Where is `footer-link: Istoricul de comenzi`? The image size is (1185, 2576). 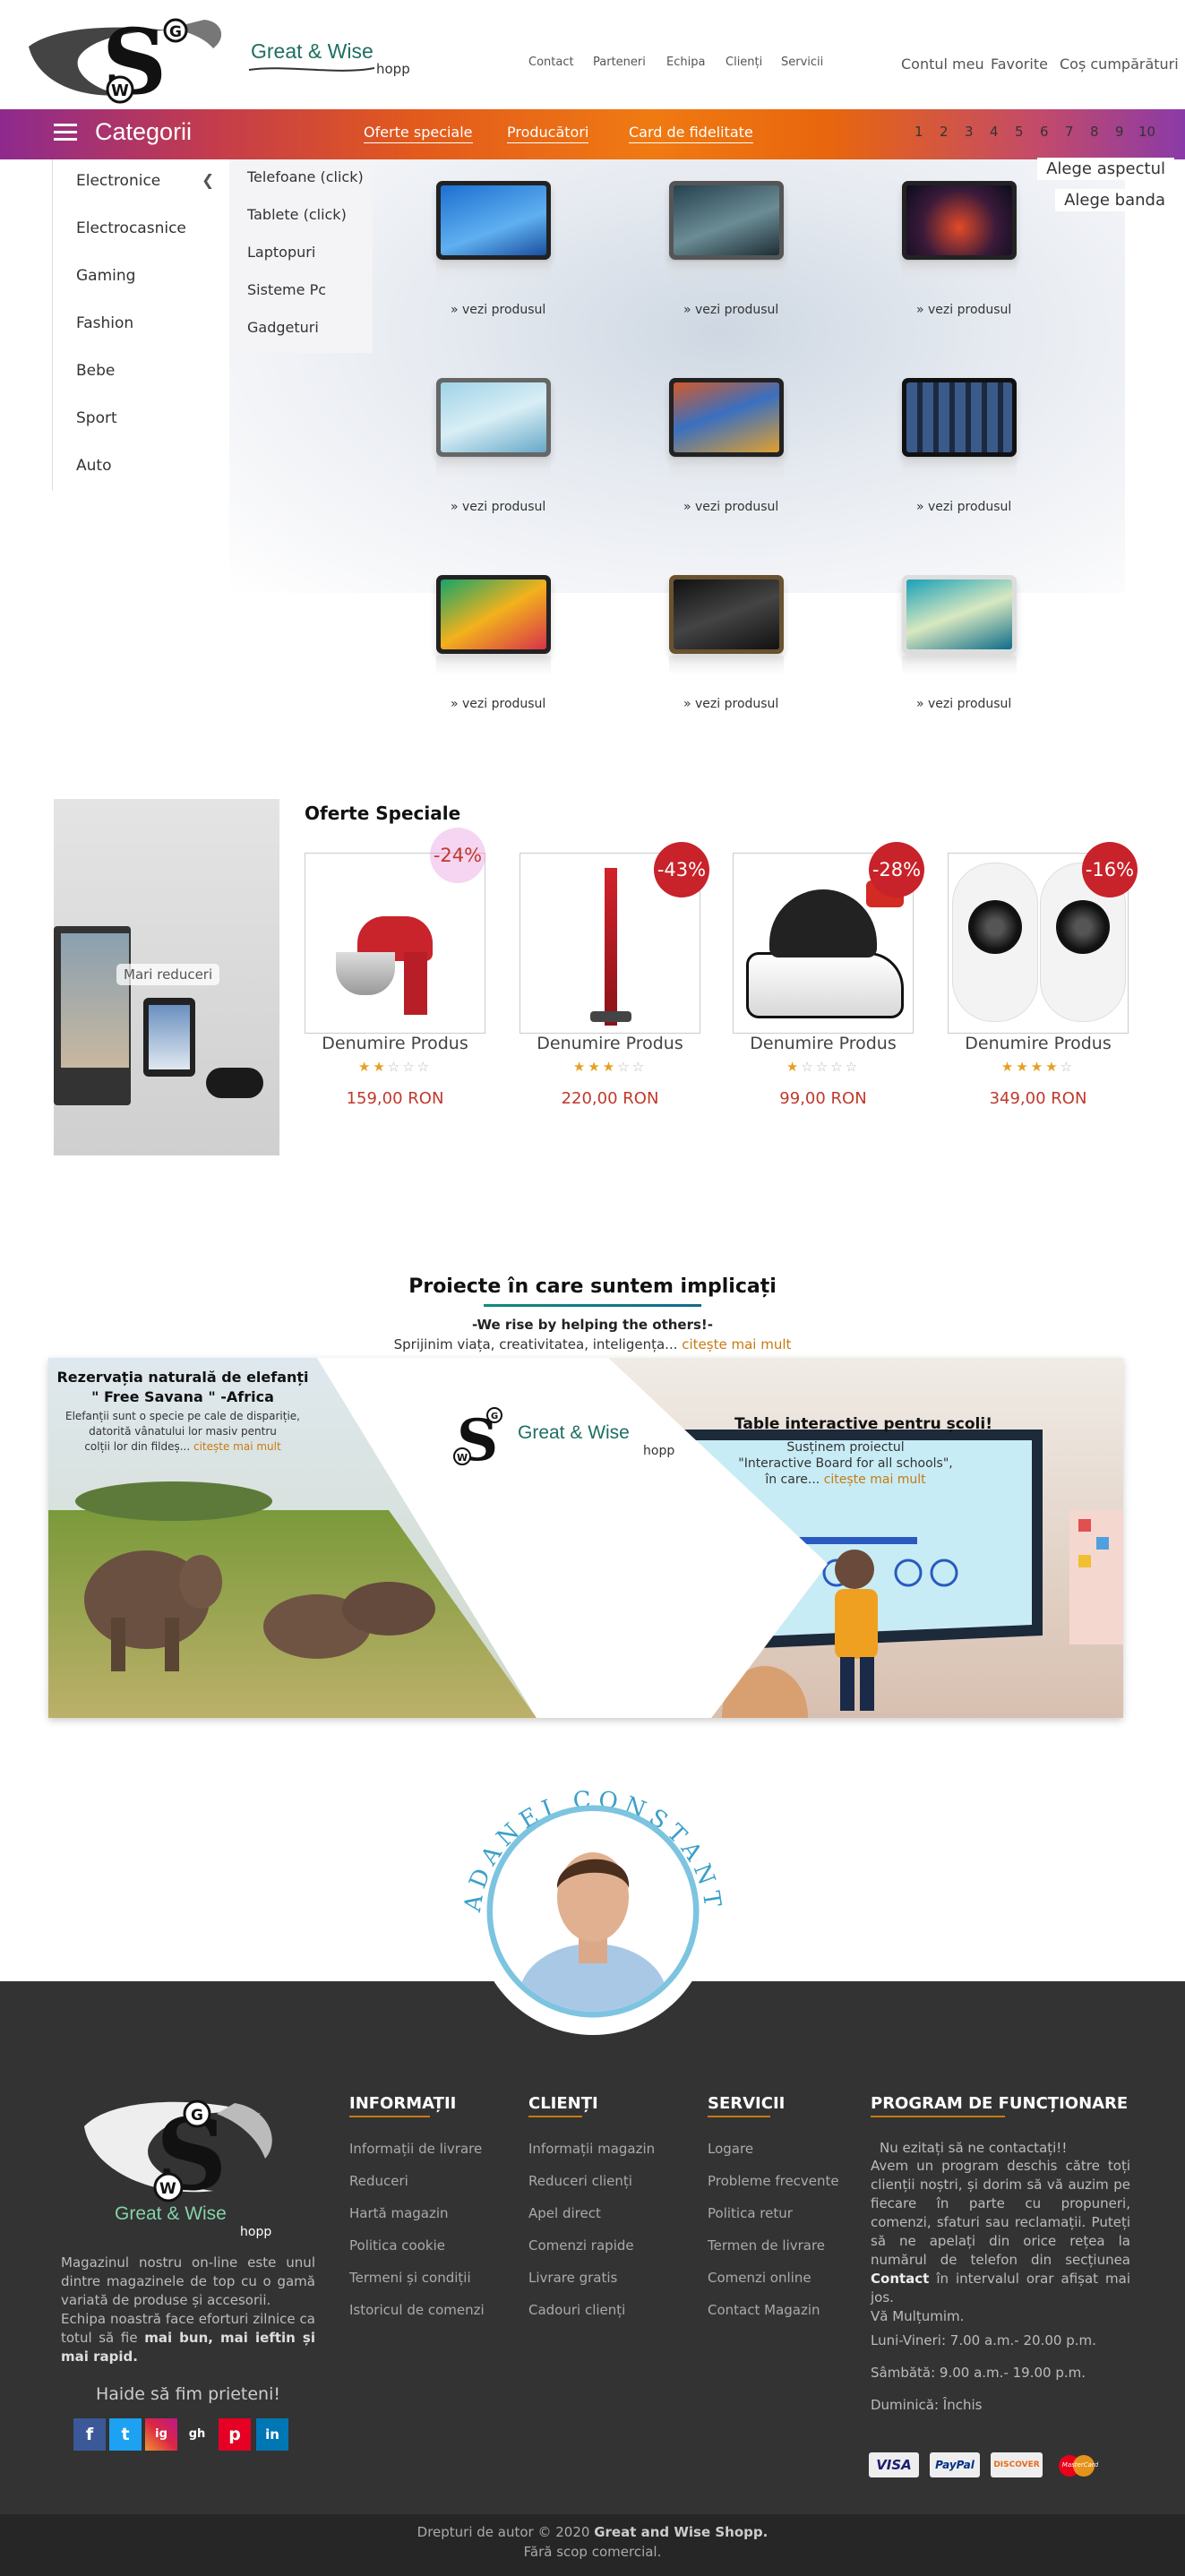 footer-link: Istoricul de comenzi is located at coordinates (417, 2310).